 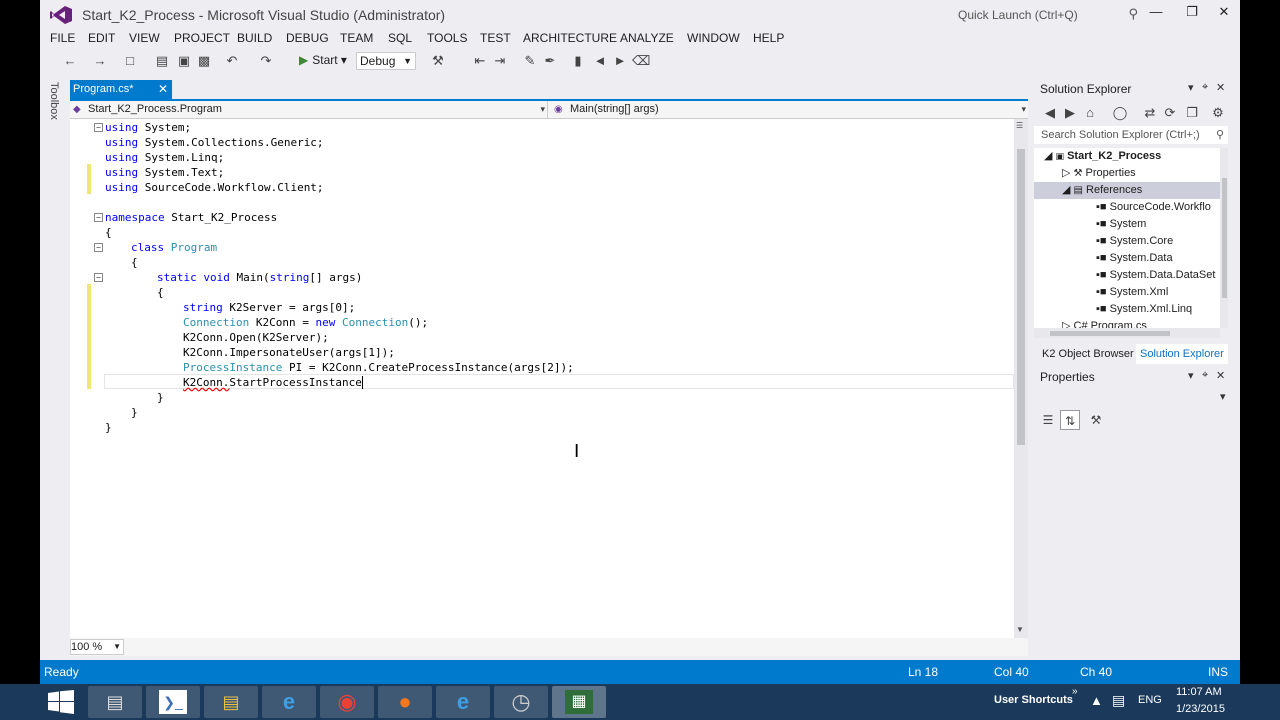 What do you see at coordinates (1075, 691) in the screenshot?
I see `chevron-right-icon: »` at bounding box center [1075, 691].